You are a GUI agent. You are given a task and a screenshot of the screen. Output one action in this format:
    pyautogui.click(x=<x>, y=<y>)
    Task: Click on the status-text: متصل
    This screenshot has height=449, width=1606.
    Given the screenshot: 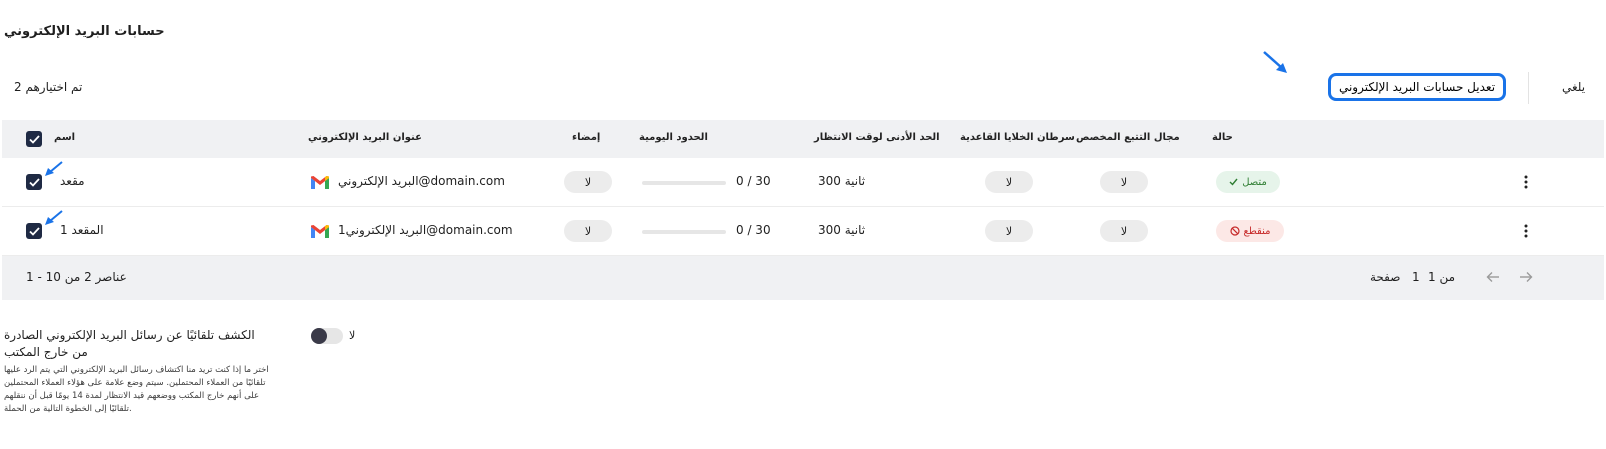 What is the action you would take?
    pyautogui.click(x=1254, y=182)
    